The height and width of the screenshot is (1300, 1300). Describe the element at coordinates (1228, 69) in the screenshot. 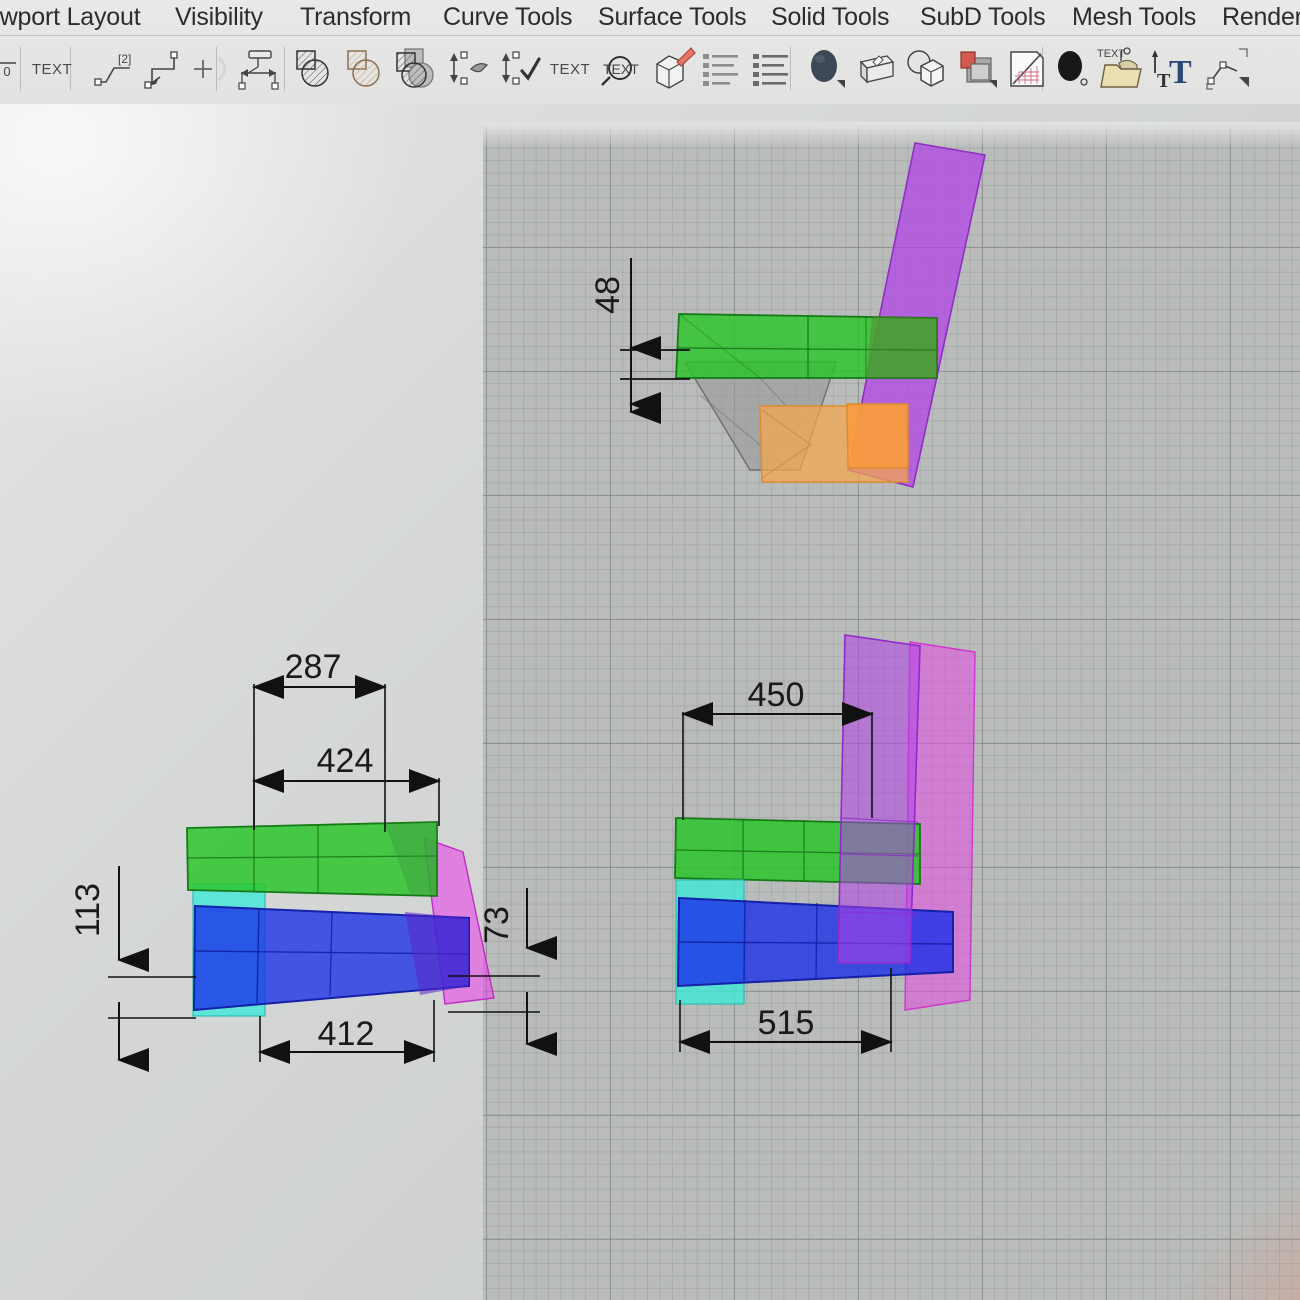

I see `polyline-point-icon` at that location.